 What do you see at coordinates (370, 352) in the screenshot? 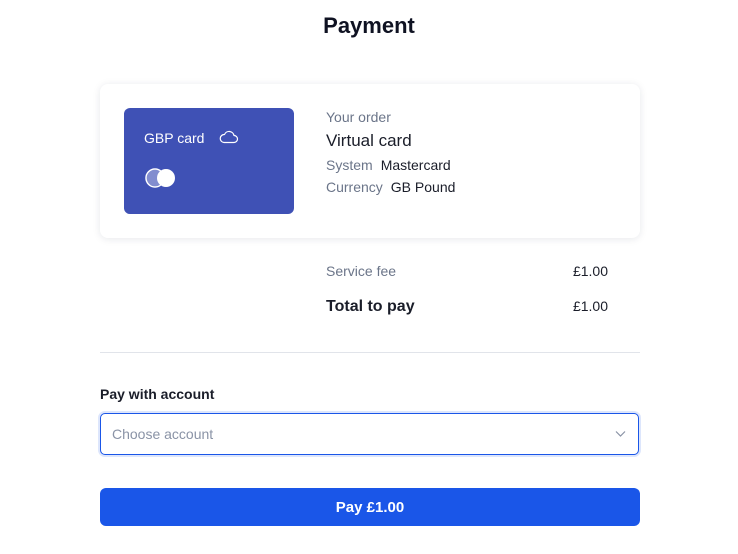
I see `divider` at bounding box center [370, 352].